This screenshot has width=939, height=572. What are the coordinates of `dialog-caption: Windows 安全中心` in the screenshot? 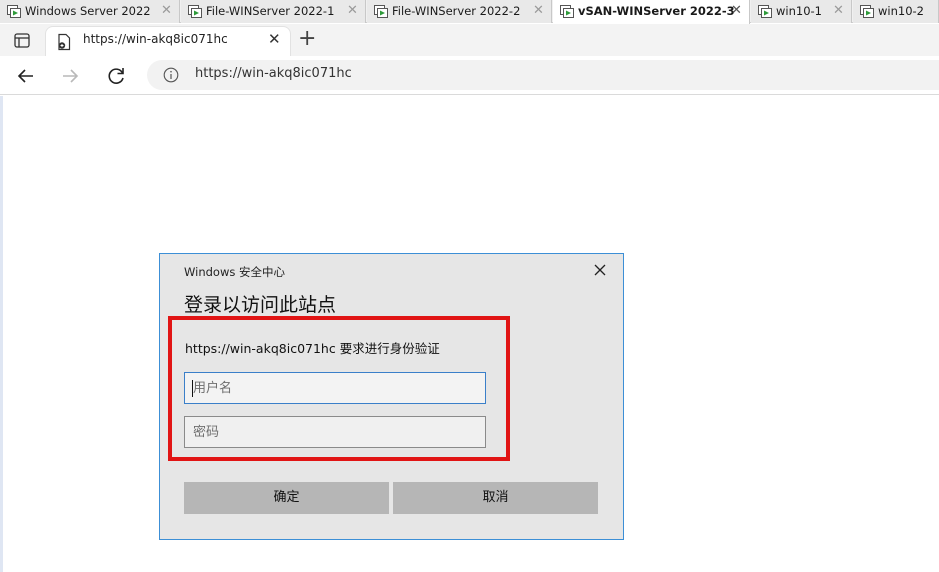 It's located at (234, 272).